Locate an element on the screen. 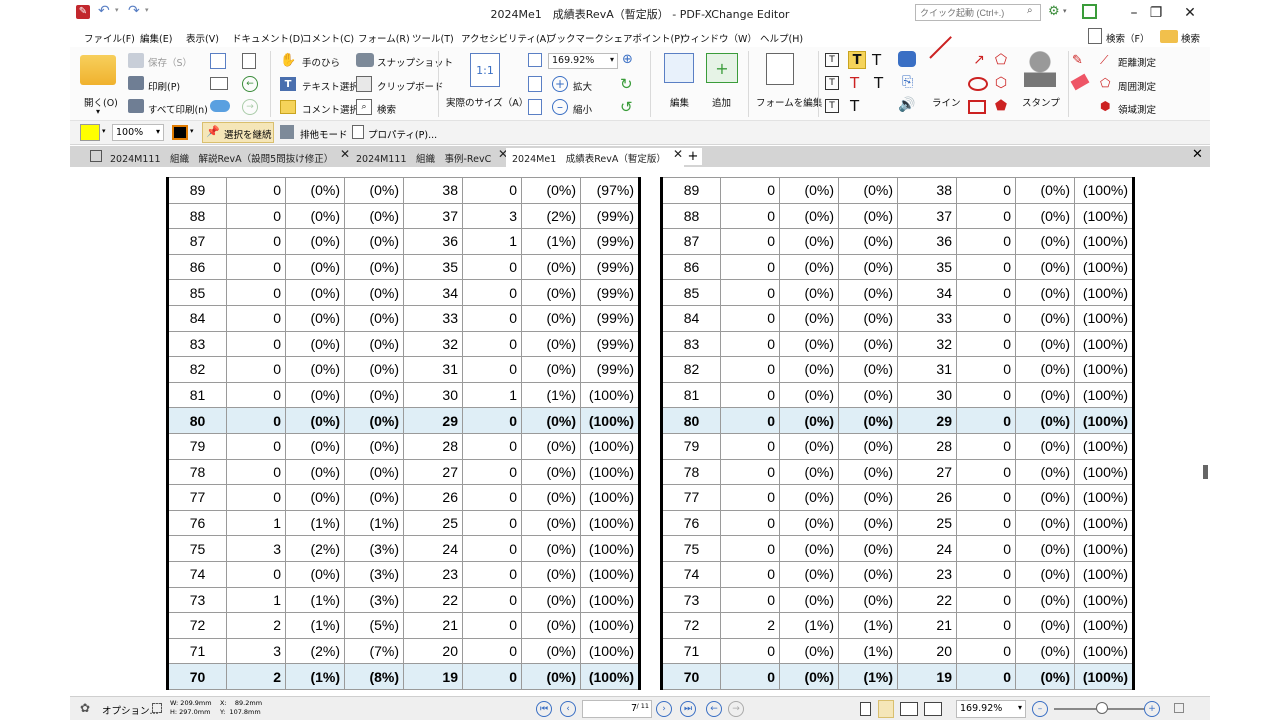 This screenshot has height=720, width=1280. distance-measure-icon: ⟋ is located at coordinates (1104, 60).